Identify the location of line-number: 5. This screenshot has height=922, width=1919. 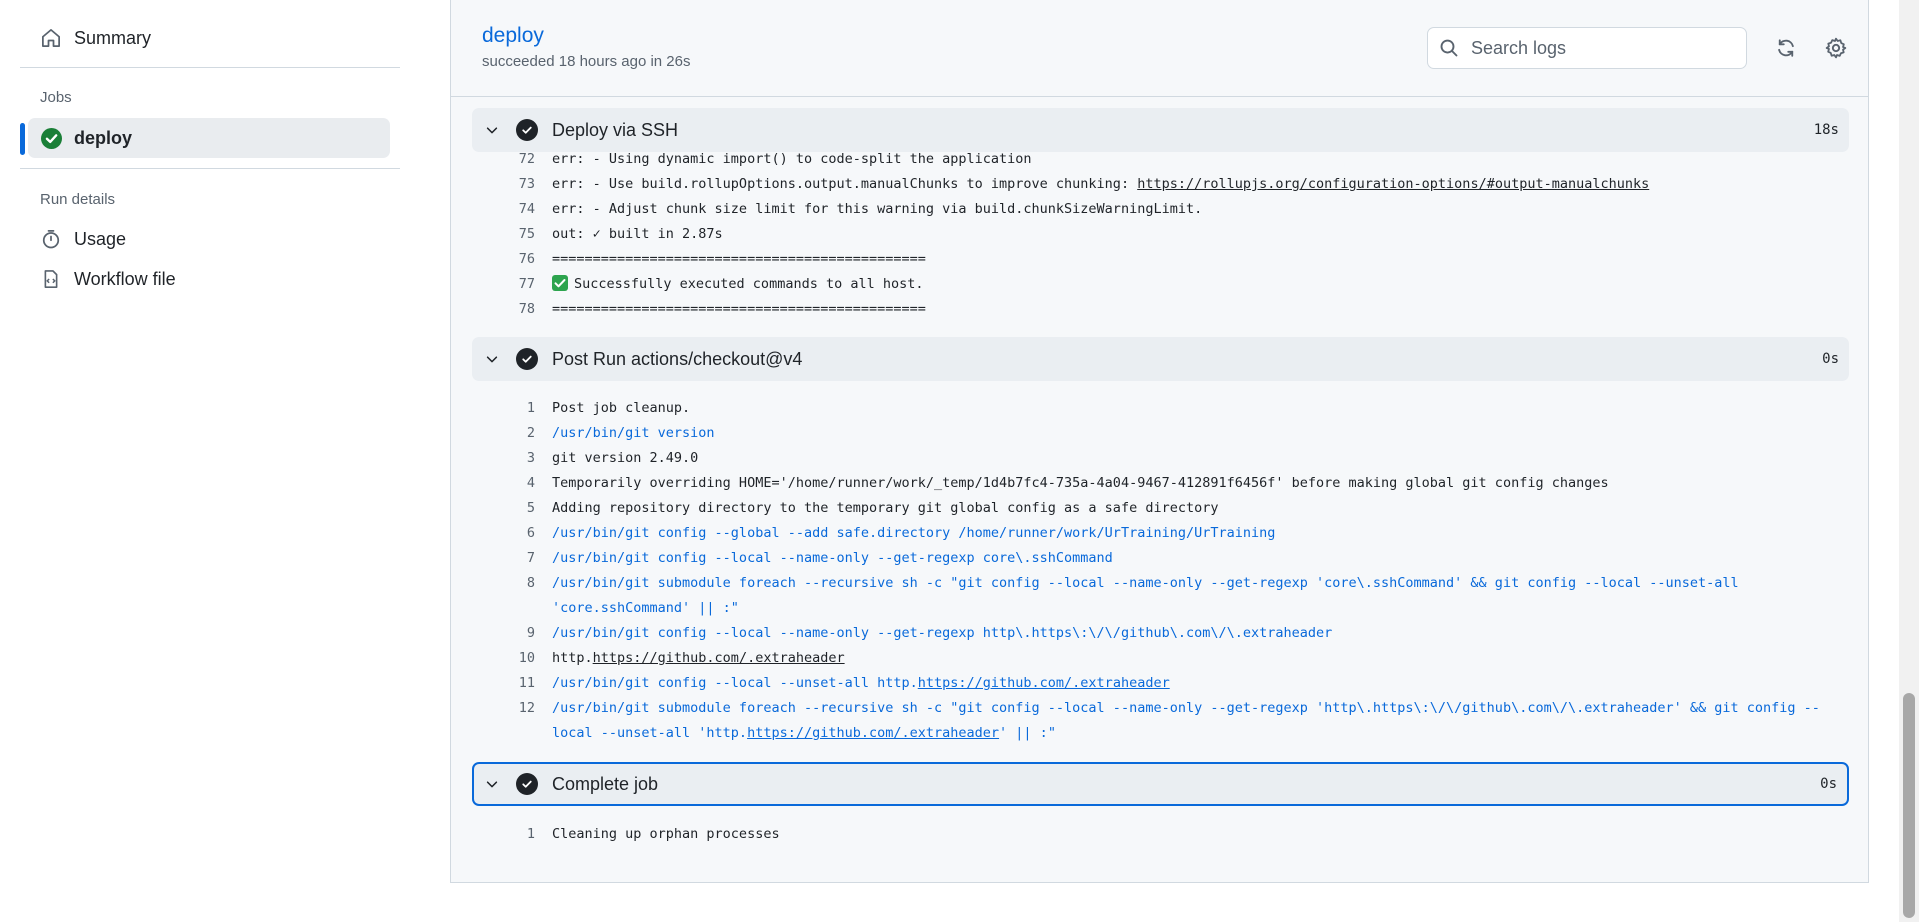
(513, 508).